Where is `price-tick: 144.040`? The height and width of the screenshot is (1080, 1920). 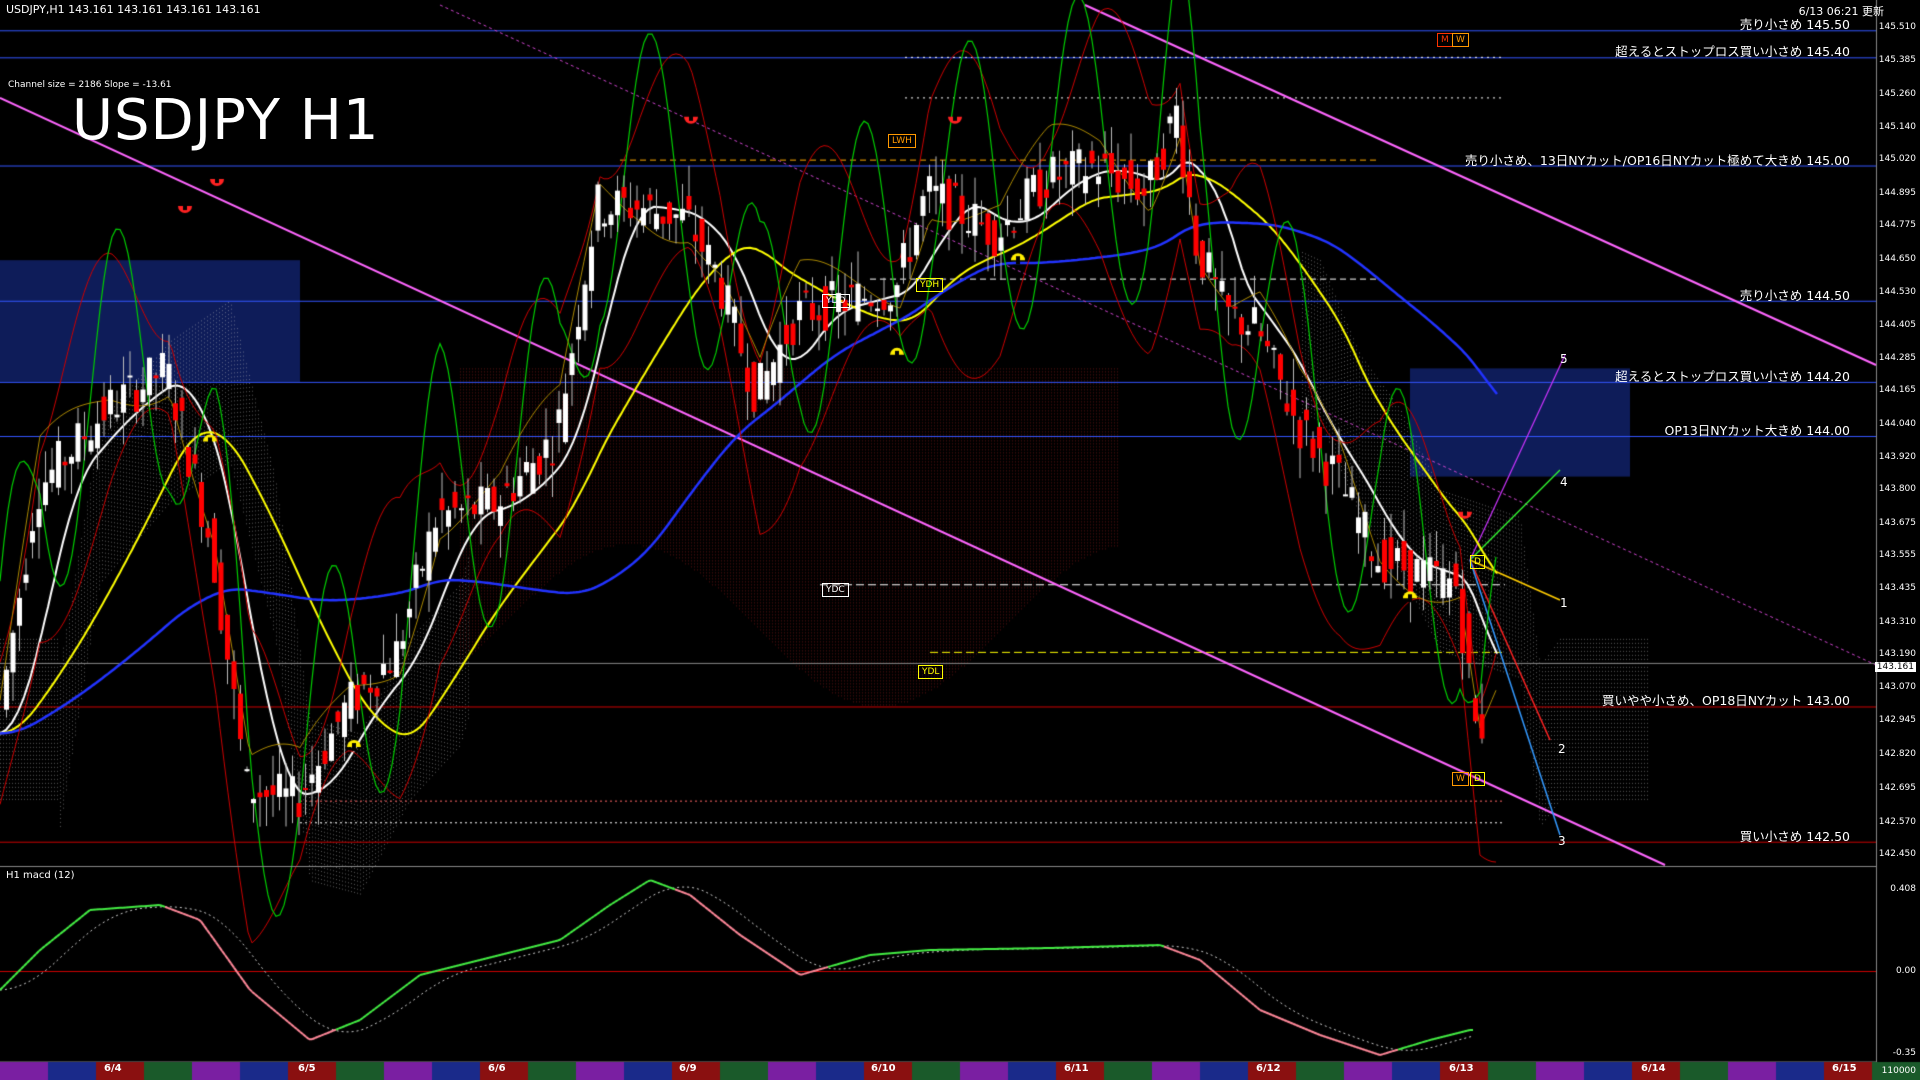
price-tick: 144.040 is located at coordinates (1897, 424).